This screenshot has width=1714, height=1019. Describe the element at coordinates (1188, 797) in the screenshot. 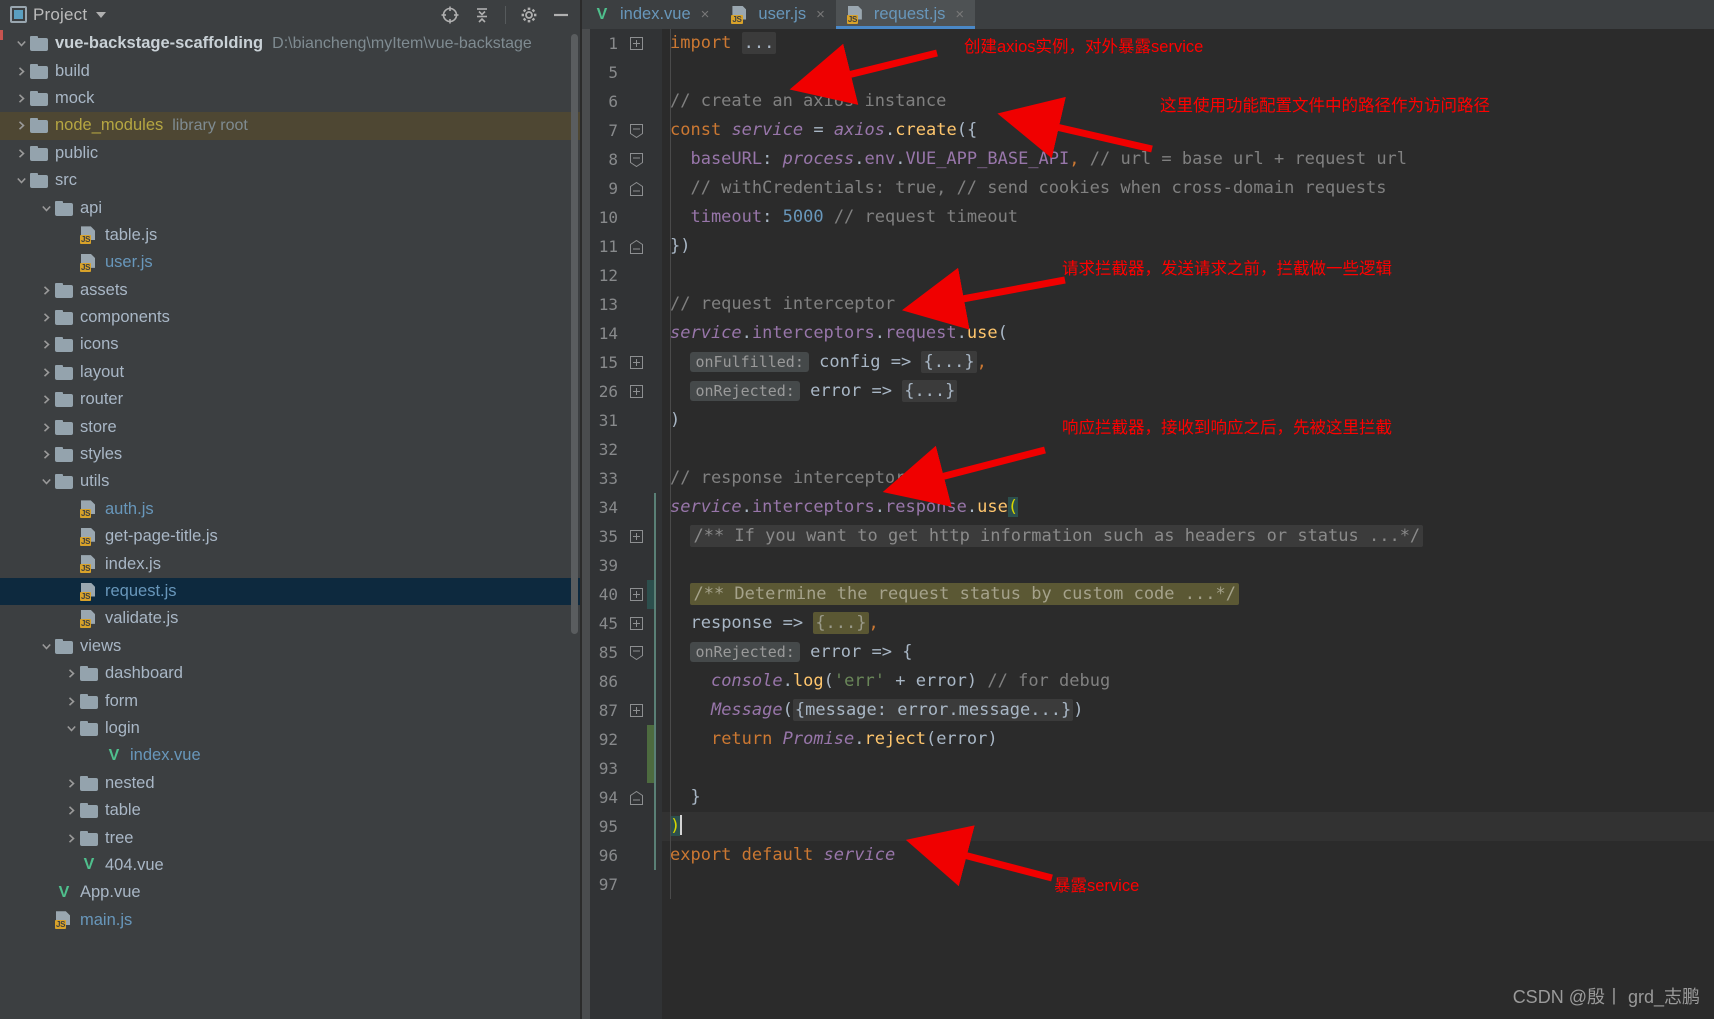

I see `code-line-94: }` at that location.